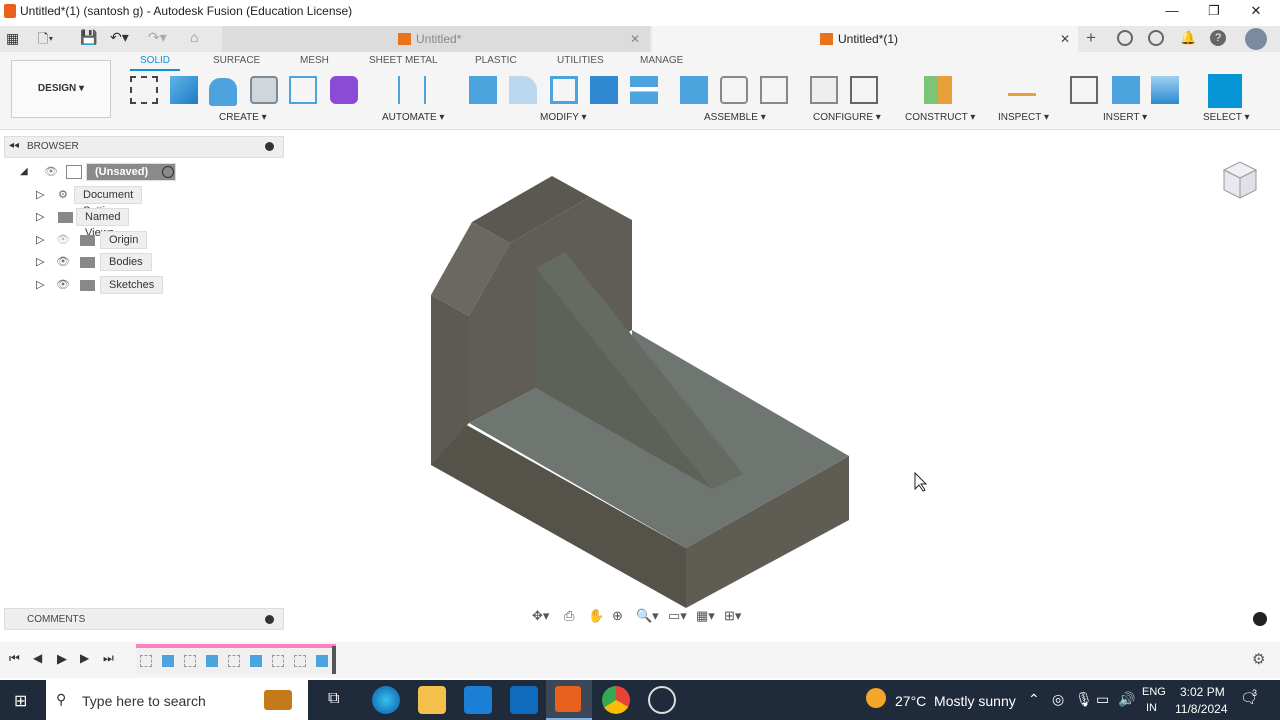  Describe the element at coordinates (144, 701) in the screenshot. I see `search-placeholder: Type here to search` at that location.